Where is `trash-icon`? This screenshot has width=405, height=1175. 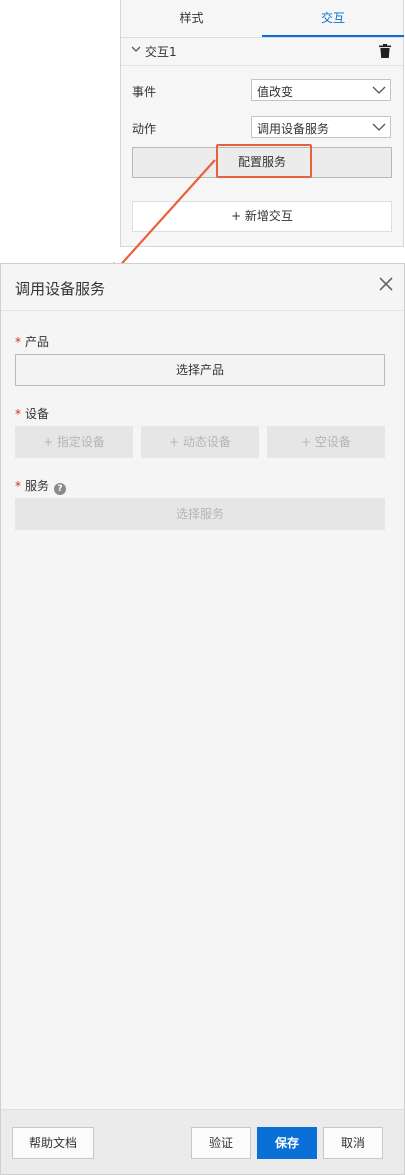
trash-icon is located at coordinates (385, 51).